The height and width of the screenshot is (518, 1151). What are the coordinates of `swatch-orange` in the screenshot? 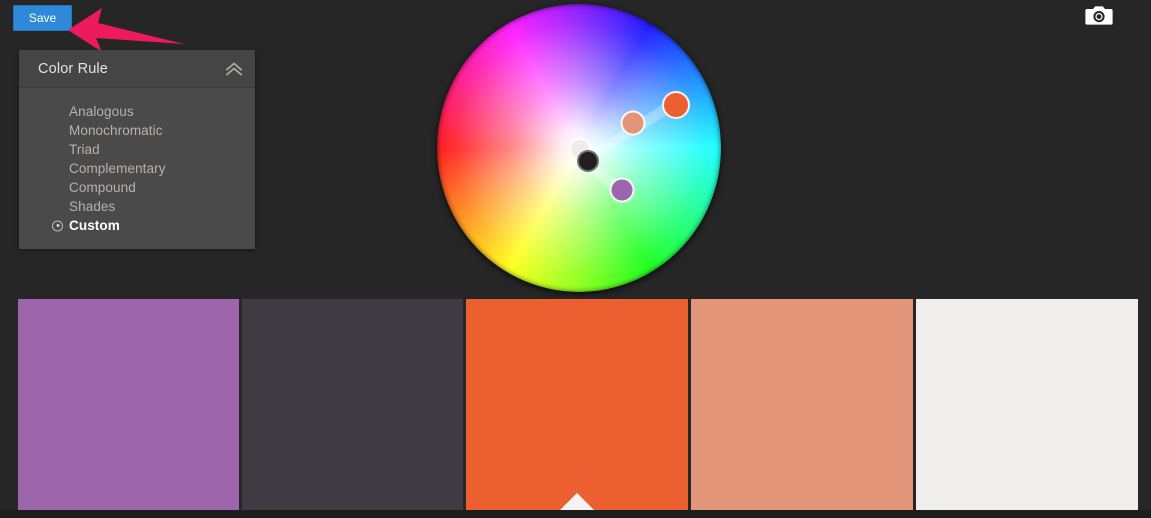 It's located at (577, 404).